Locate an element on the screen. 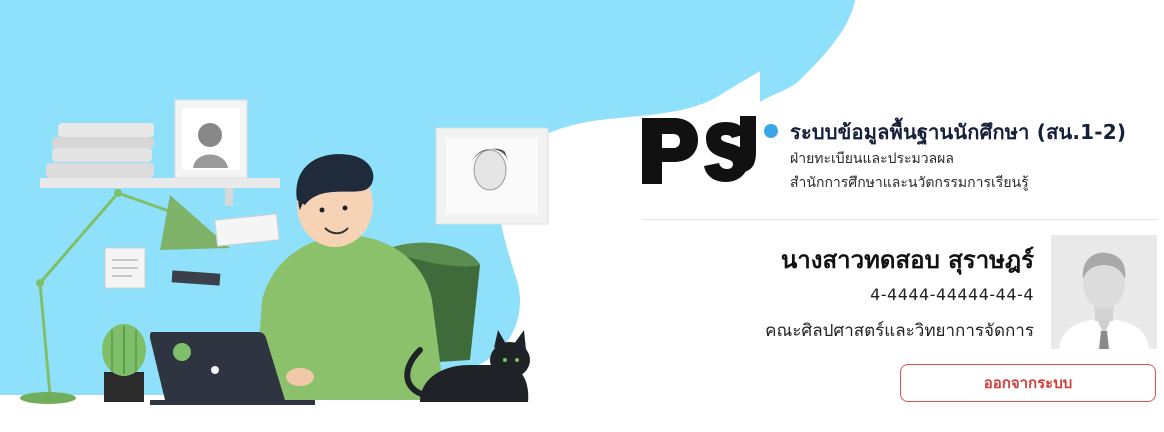 Image resolution: width=1164 pixels, height=432 pixels. user-id-number: 4-4444-44444-44-4 is located at coordinates (952, 294).